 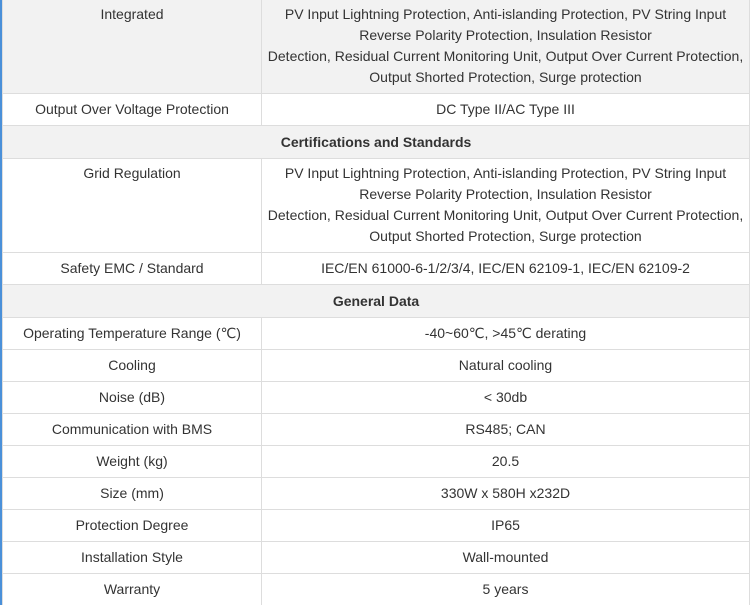 What do you see at coordinates (505, 365) in the screenshot?
I see `row-value: Natural cooling` at bounding box center [505, 365].